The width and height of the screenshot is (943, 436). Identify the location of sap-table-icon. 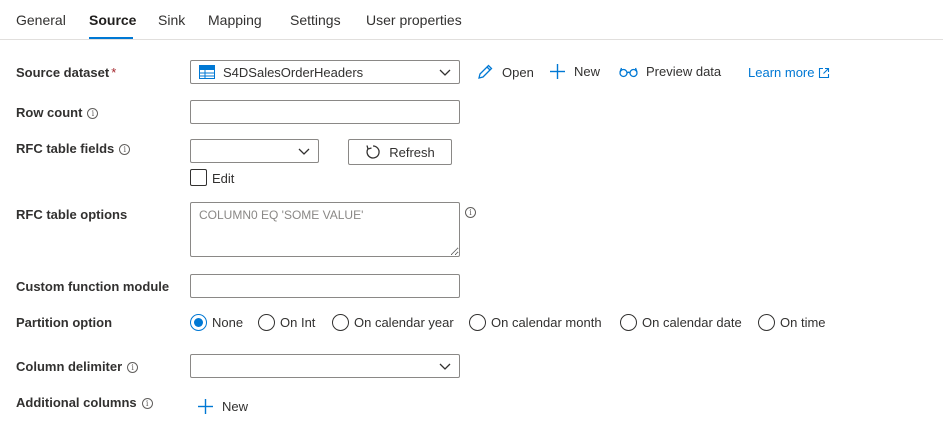
(207, 72).